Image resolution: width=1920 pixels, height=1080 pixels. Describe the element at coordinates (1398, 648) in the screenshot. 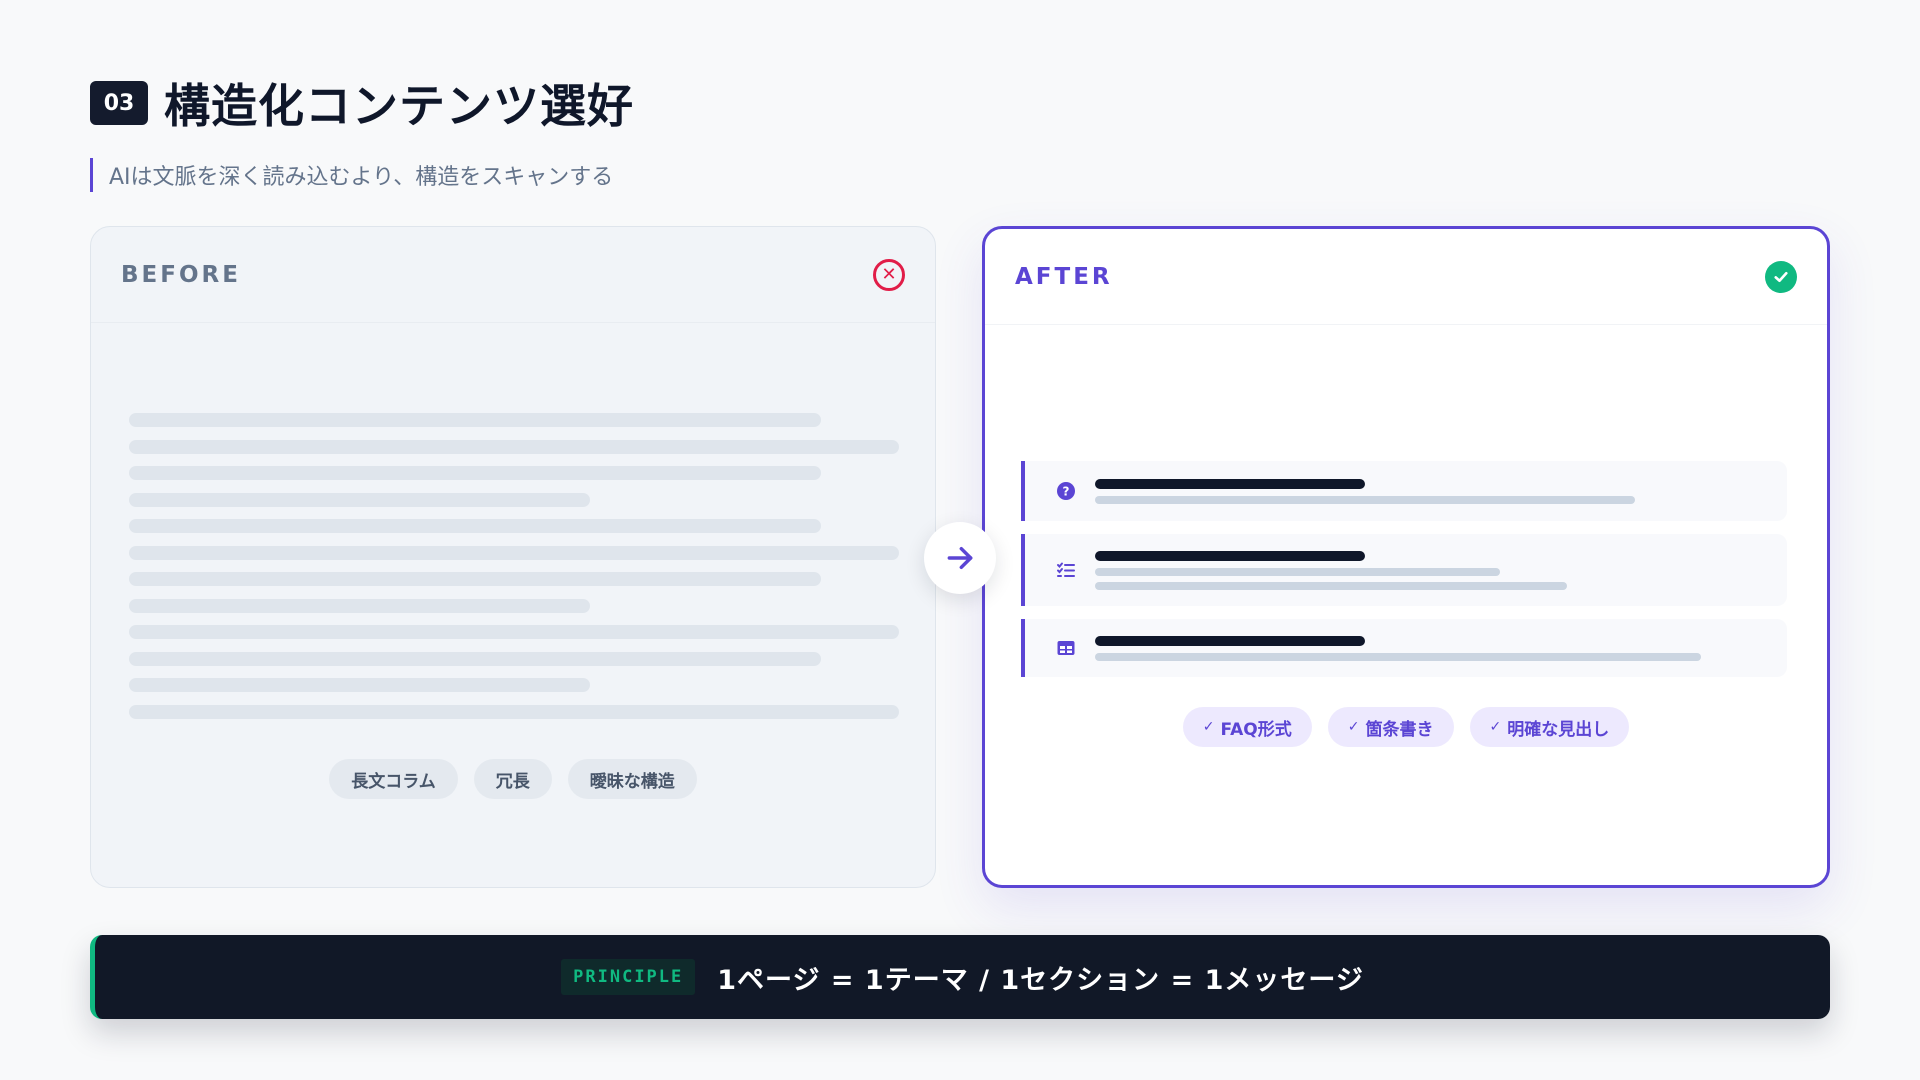

I see `table-block-lines` at that location.